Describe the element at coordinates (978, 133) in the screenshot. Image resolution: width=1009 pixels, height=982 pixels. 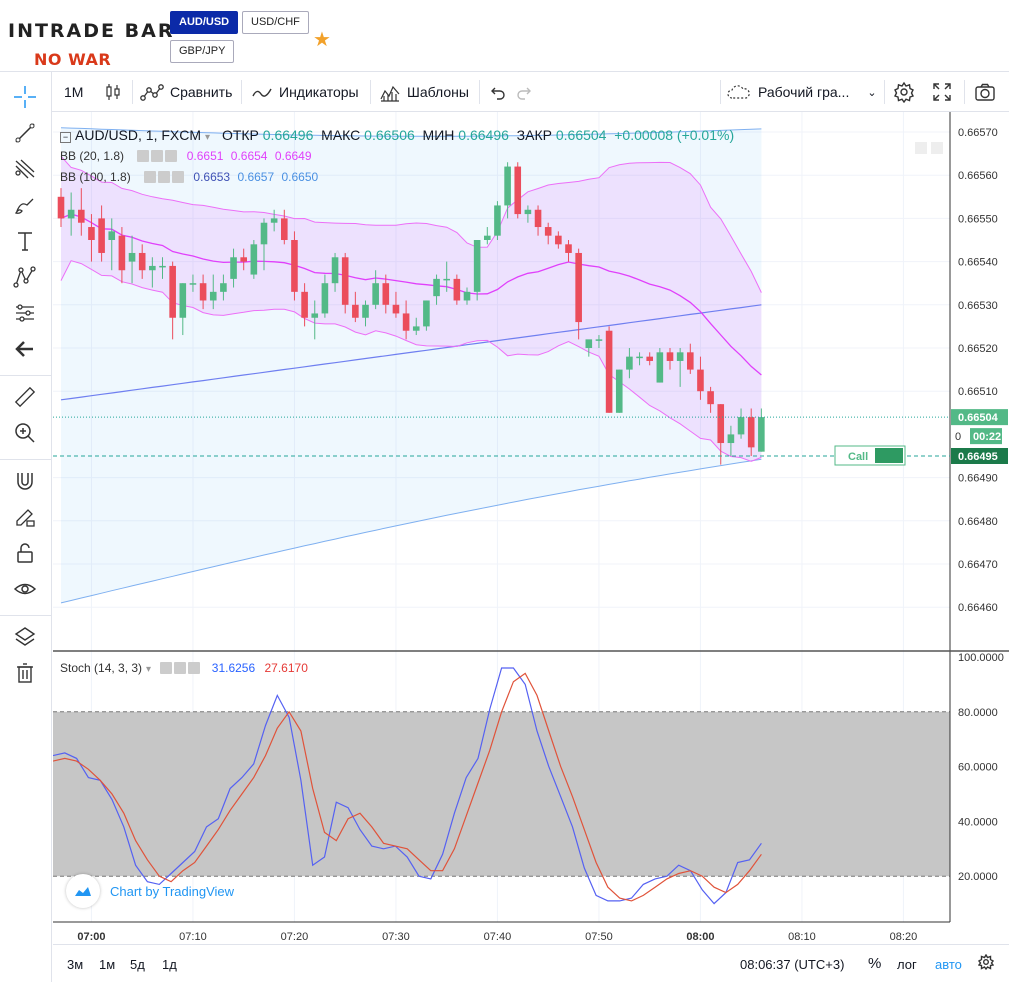
I see `price-tick-label: 0.66570` at that location.